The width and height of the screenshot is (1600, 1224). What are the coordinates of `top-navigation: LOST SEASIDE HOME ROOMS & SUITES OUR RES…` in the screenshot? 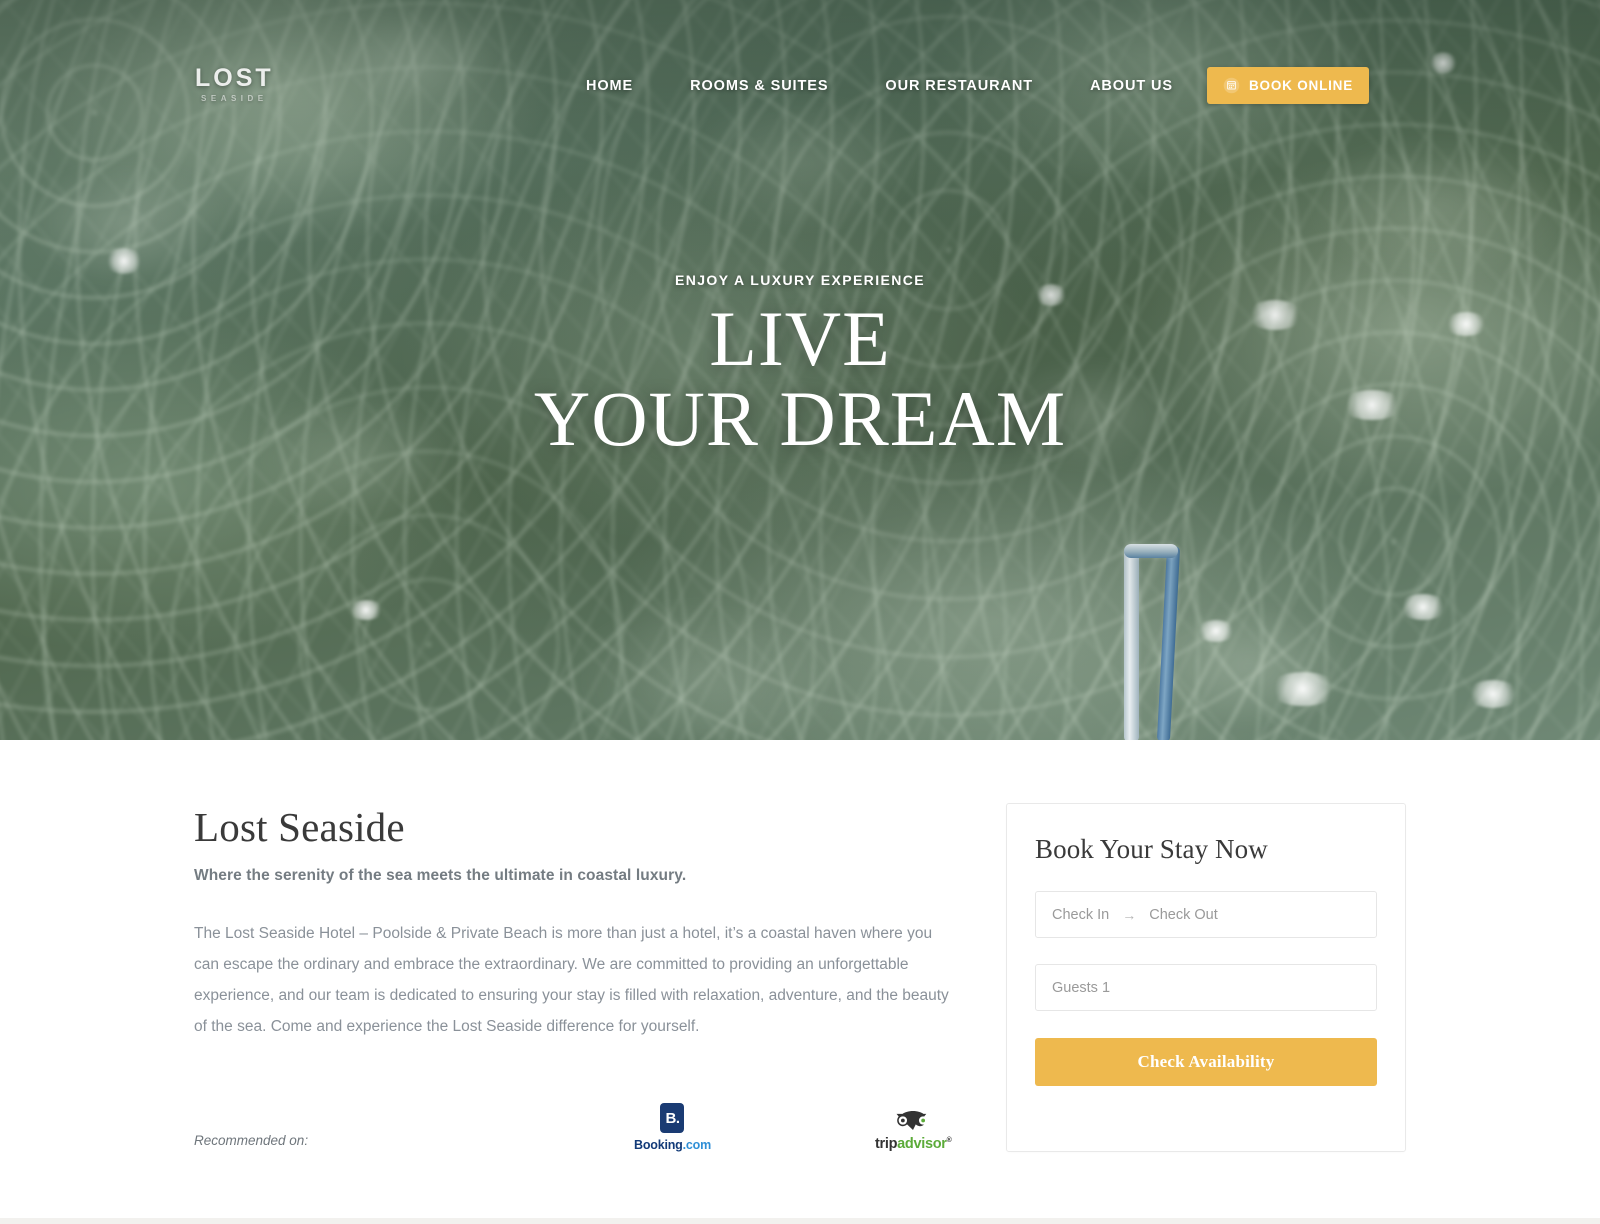 It's located at (800, 84).